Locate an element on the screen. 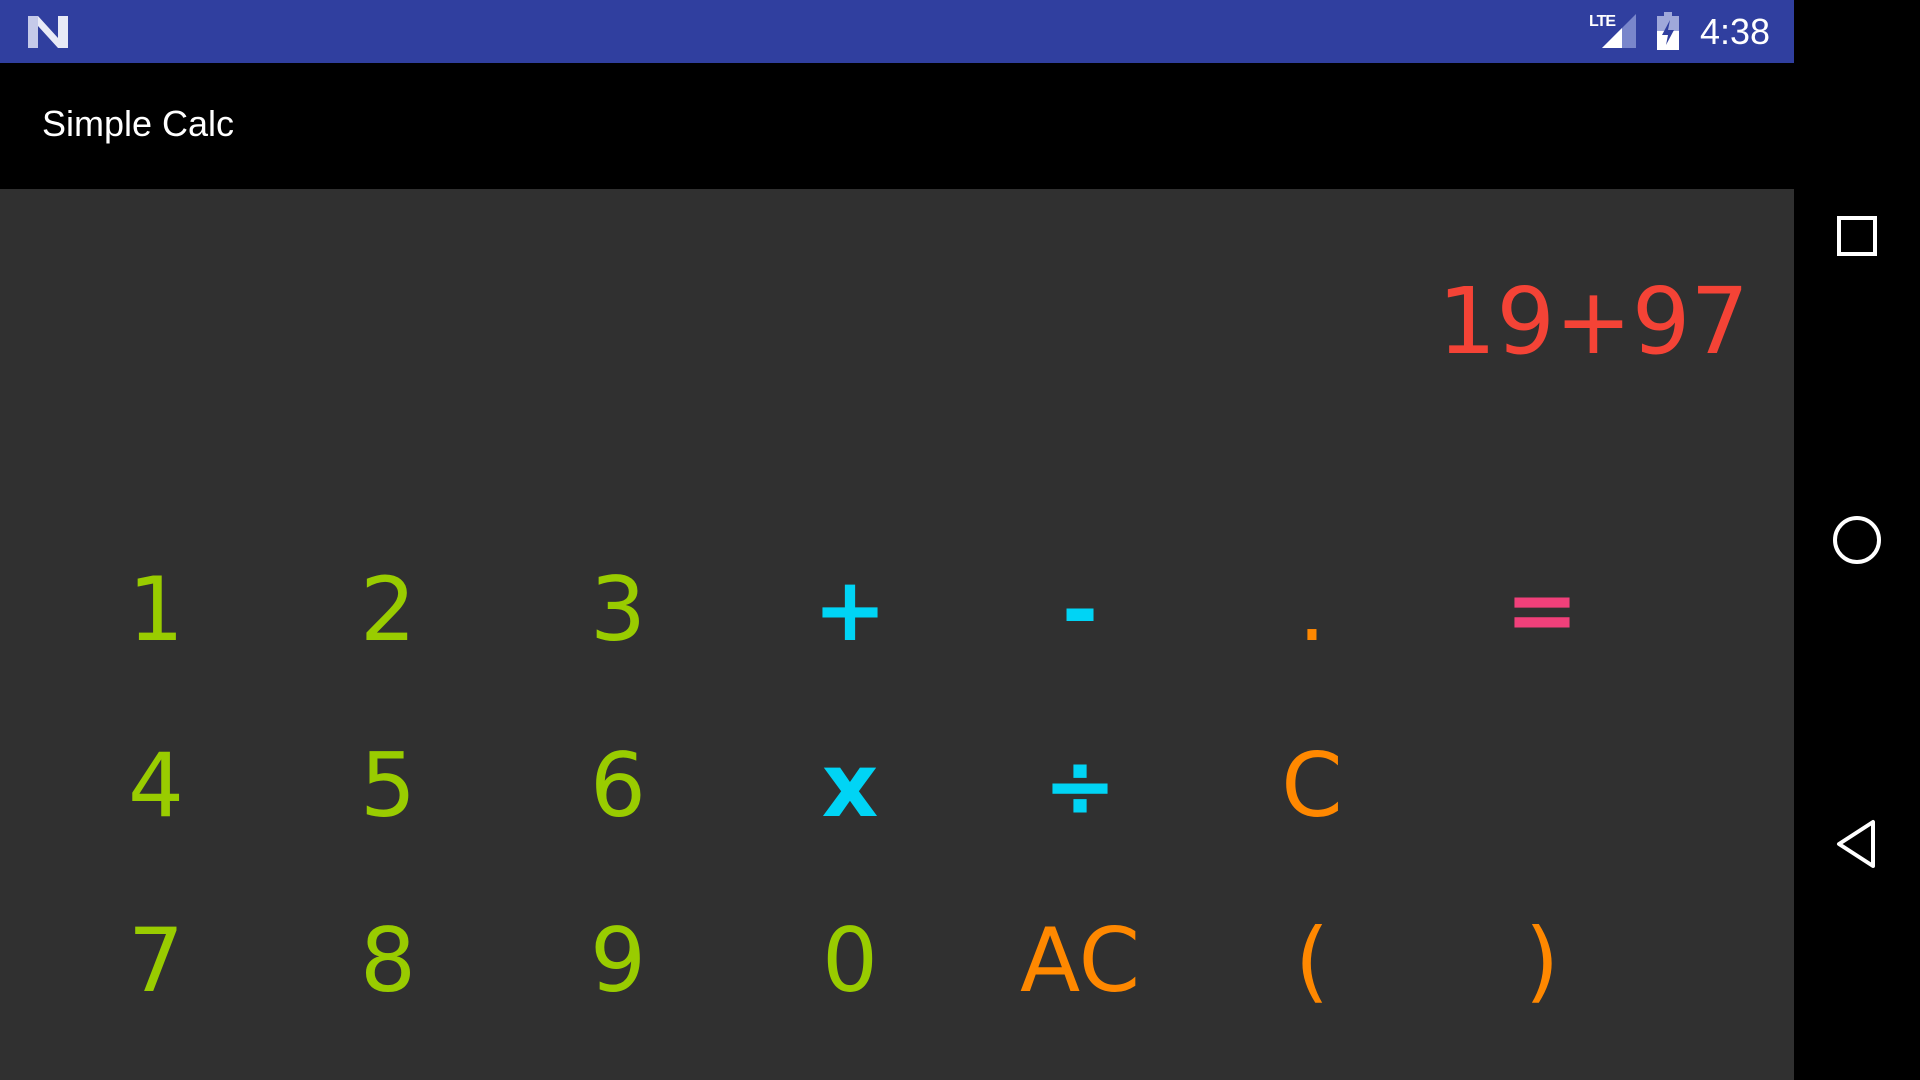  navigation-bar is located at coordinates (1857, 540).